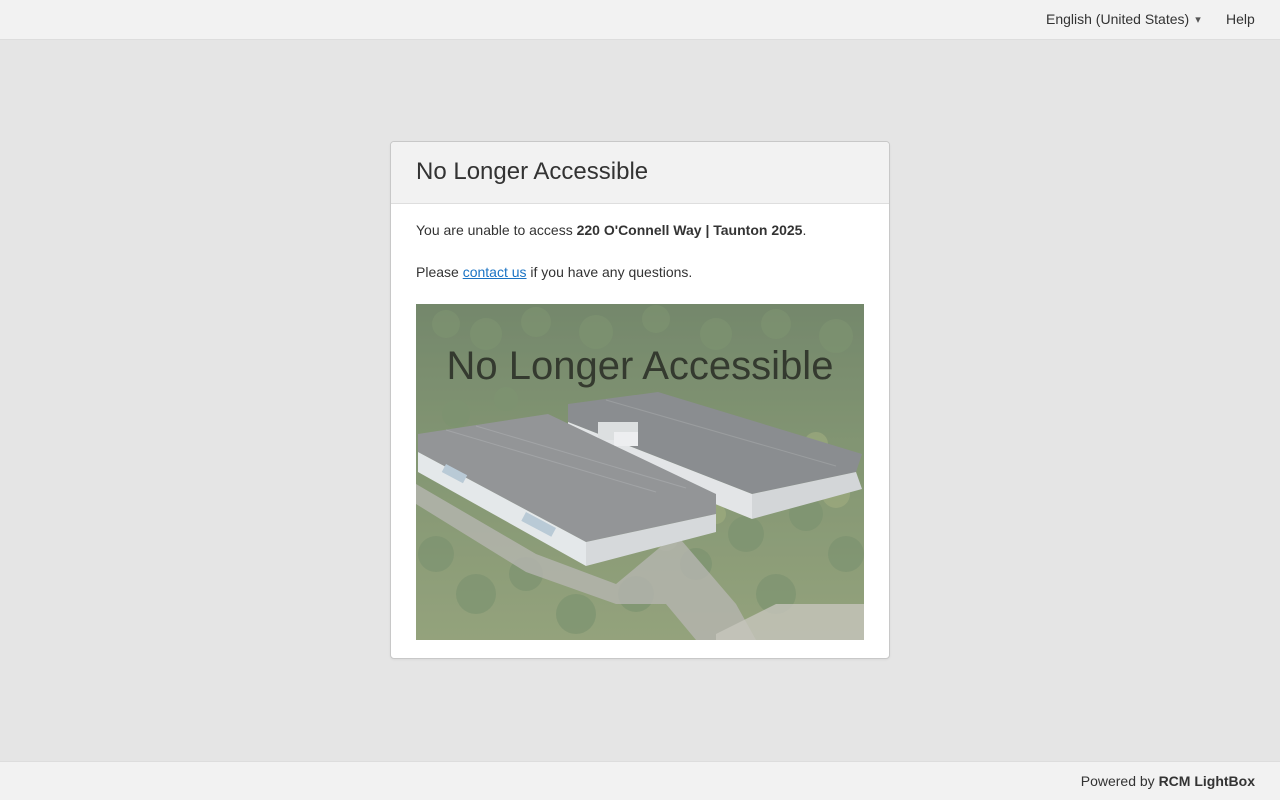 The width and height of the screenshot is (1280, 800). Describe the element at coordinates (640, 20) in the screenshot. I see `top-bar: English (United States) ▾ Help` at that location.